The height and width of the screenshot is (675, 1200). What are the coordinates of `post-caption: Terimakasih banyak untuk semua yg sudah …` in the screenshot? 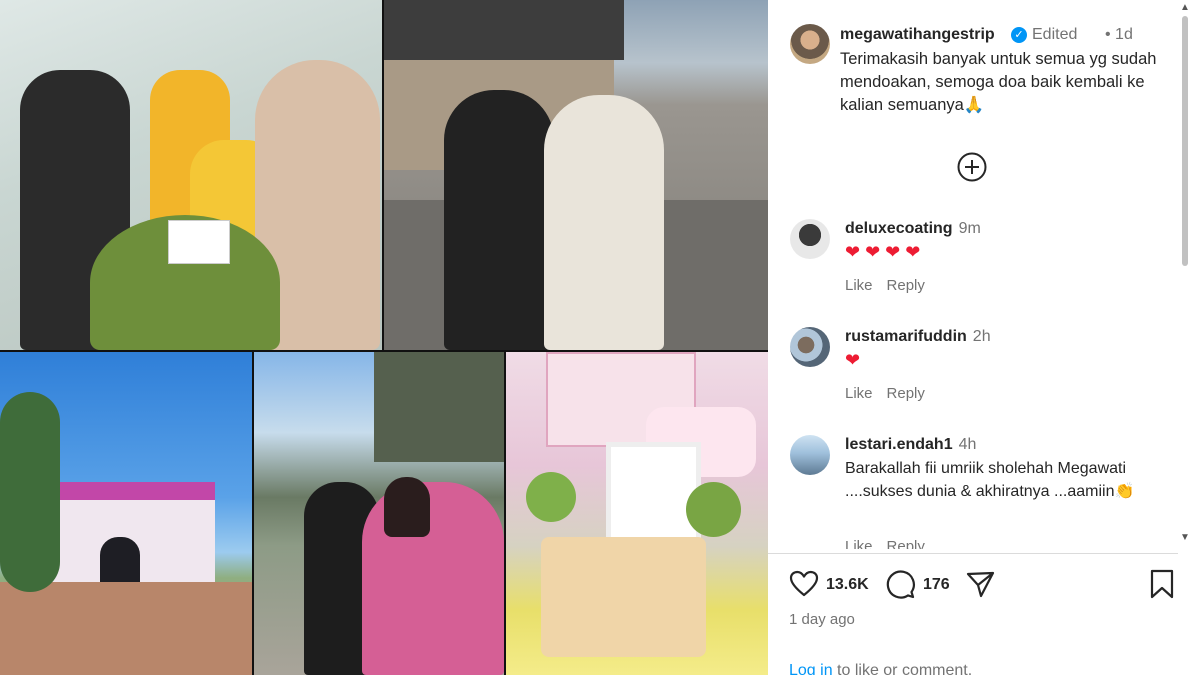 It's located at (998, 82).